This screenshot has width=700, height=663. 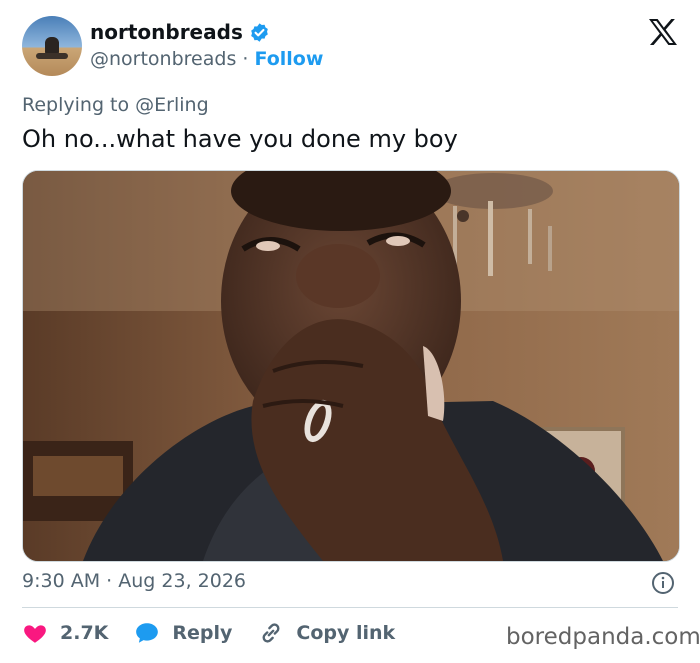 What do you see at coordinates (350, 607) in the screenshot?
I see `divider` at bounding box center [350, 607].